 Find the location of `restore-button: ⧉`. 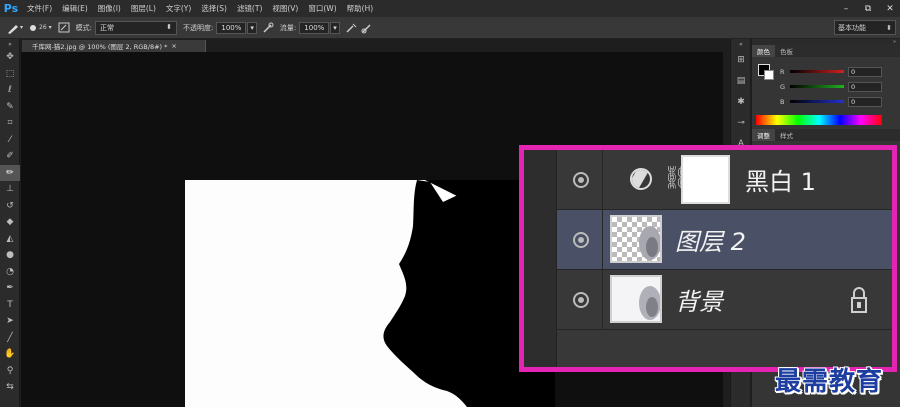

restore-button: ⧉ is located at coordinates (868, 9).